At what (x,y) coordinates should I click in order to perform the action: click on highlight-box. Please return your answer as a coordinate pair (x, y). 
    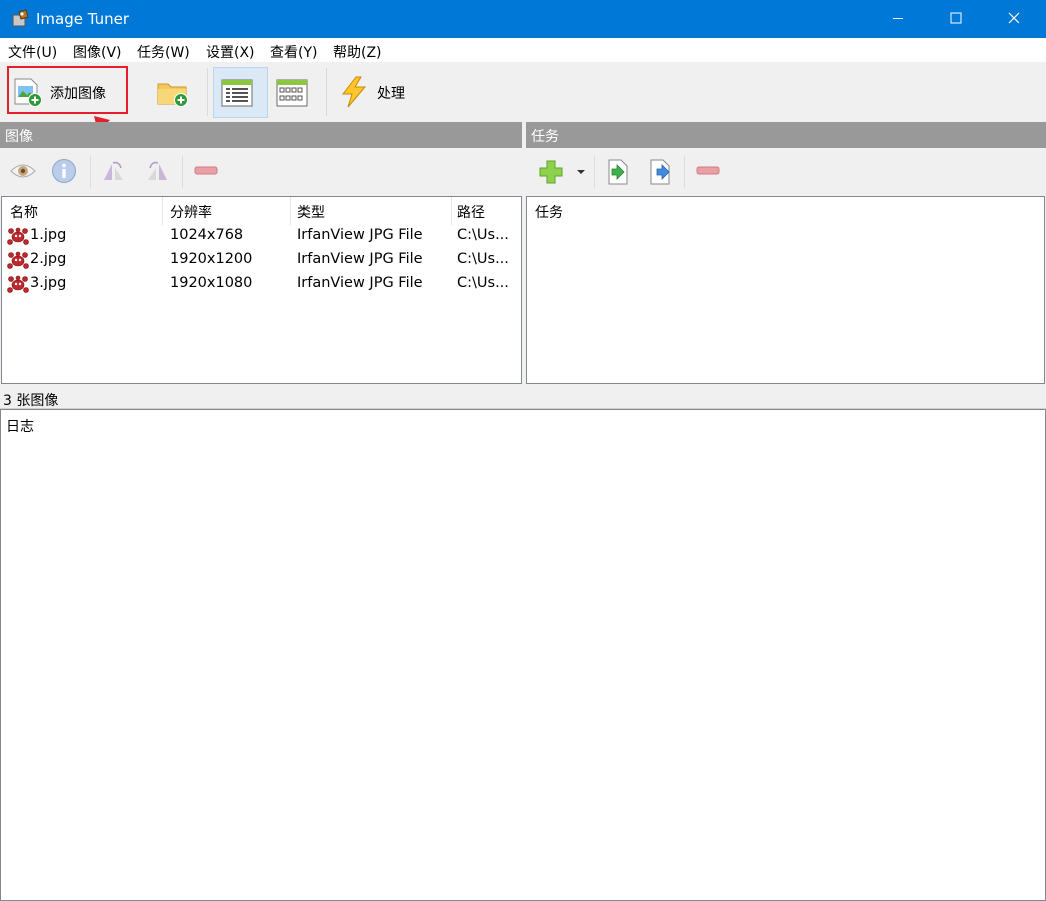
    Looking at the image, I should click on (67, 90).